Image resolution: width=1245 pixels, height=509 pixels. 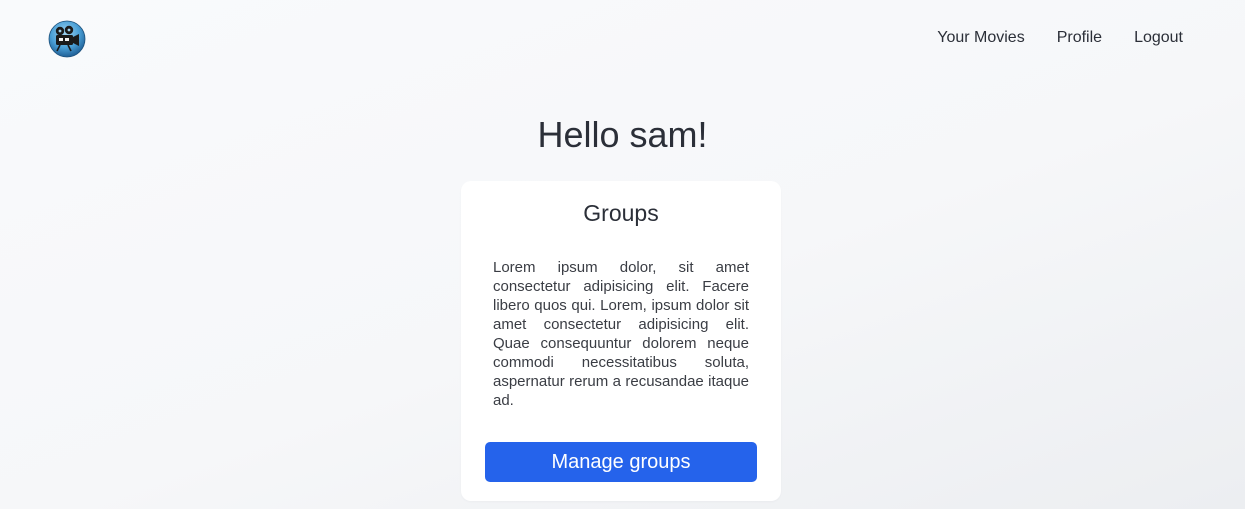 What do you see at coordinates (622, 134) in the screenshot?
I see `greeting-heading: Hello sam!` at bounding box center [622, 134].